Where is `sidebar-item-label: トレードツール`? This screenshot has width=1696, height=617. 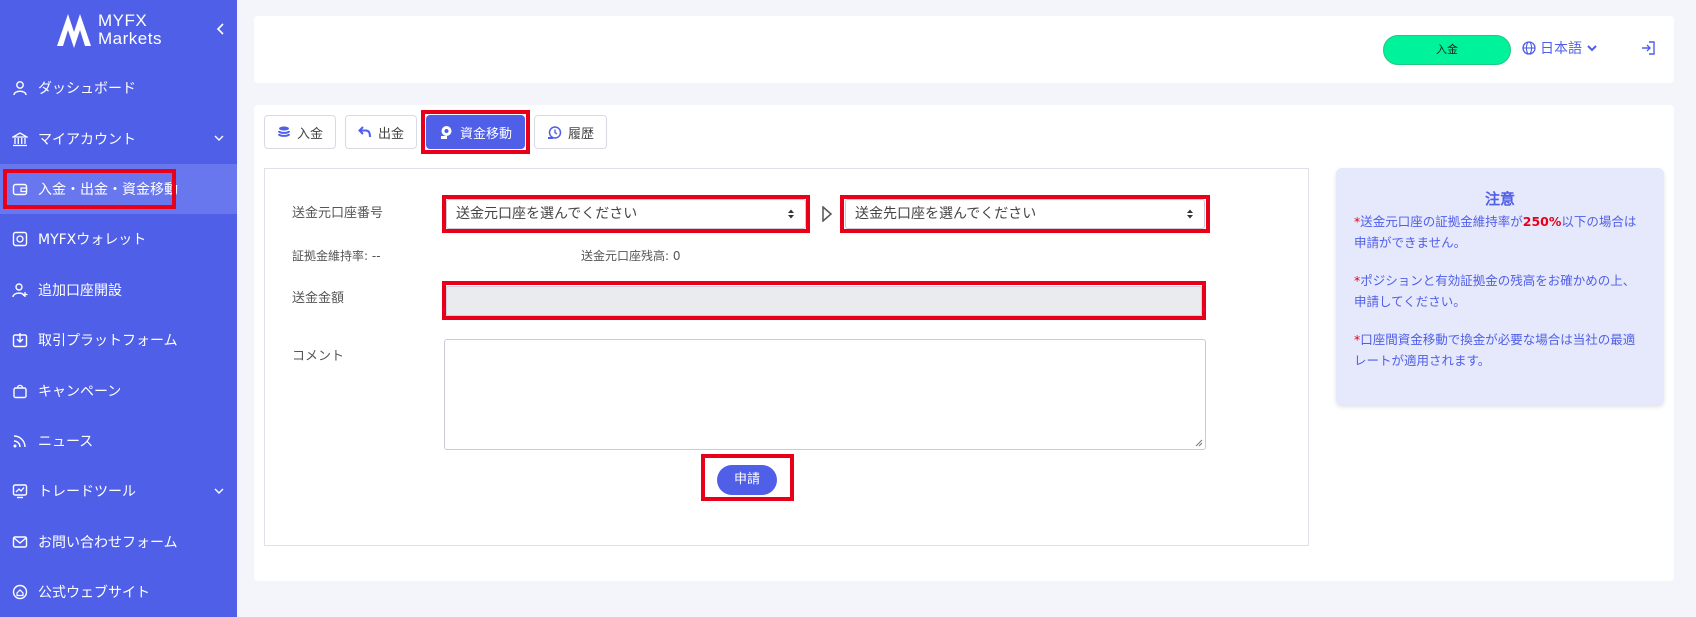 sidebar-item-label: トレードツール is located at coordinates (87, 492).